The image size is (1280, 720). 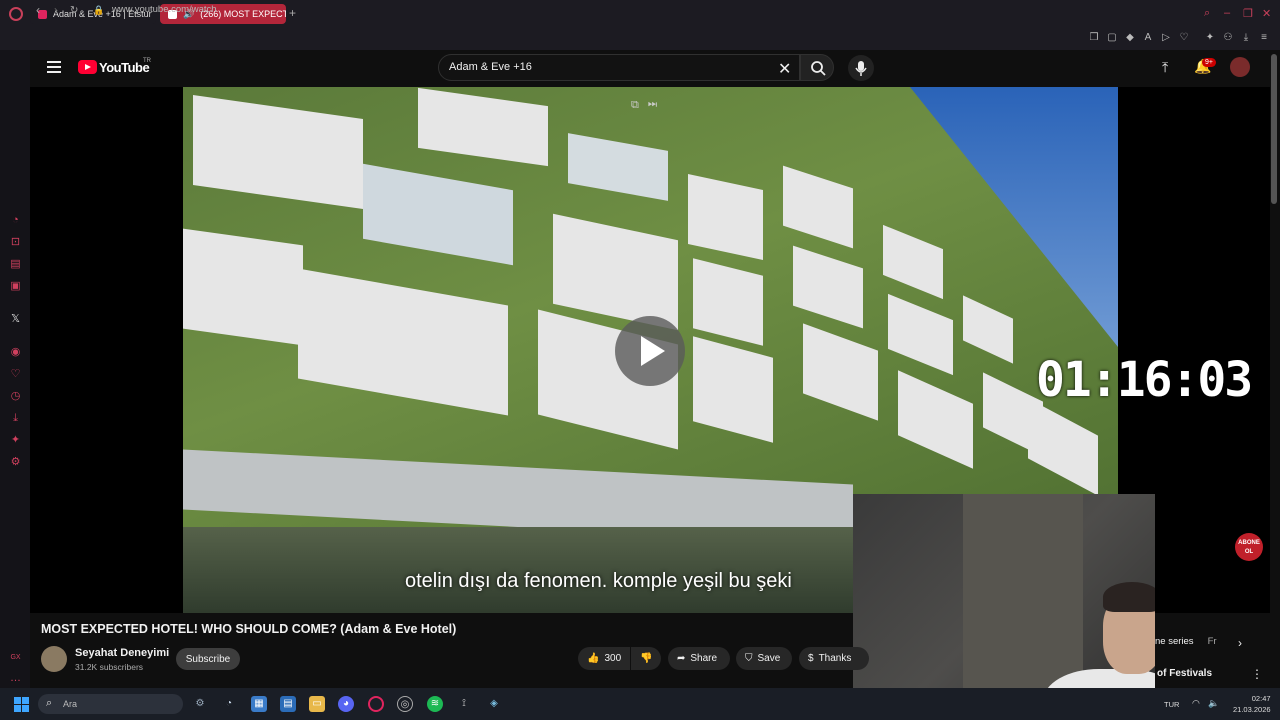 I want to click on x-twitter-icon: 𝕏, so click(x=15, y=319).